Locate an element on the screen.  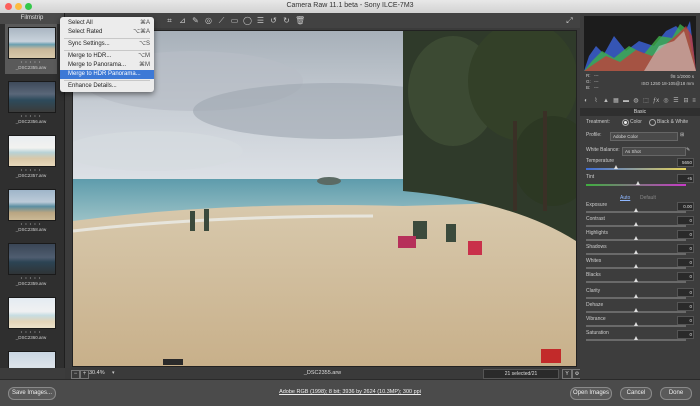
panel-menu-icon: ≡ is located at coordinates (694, 101).